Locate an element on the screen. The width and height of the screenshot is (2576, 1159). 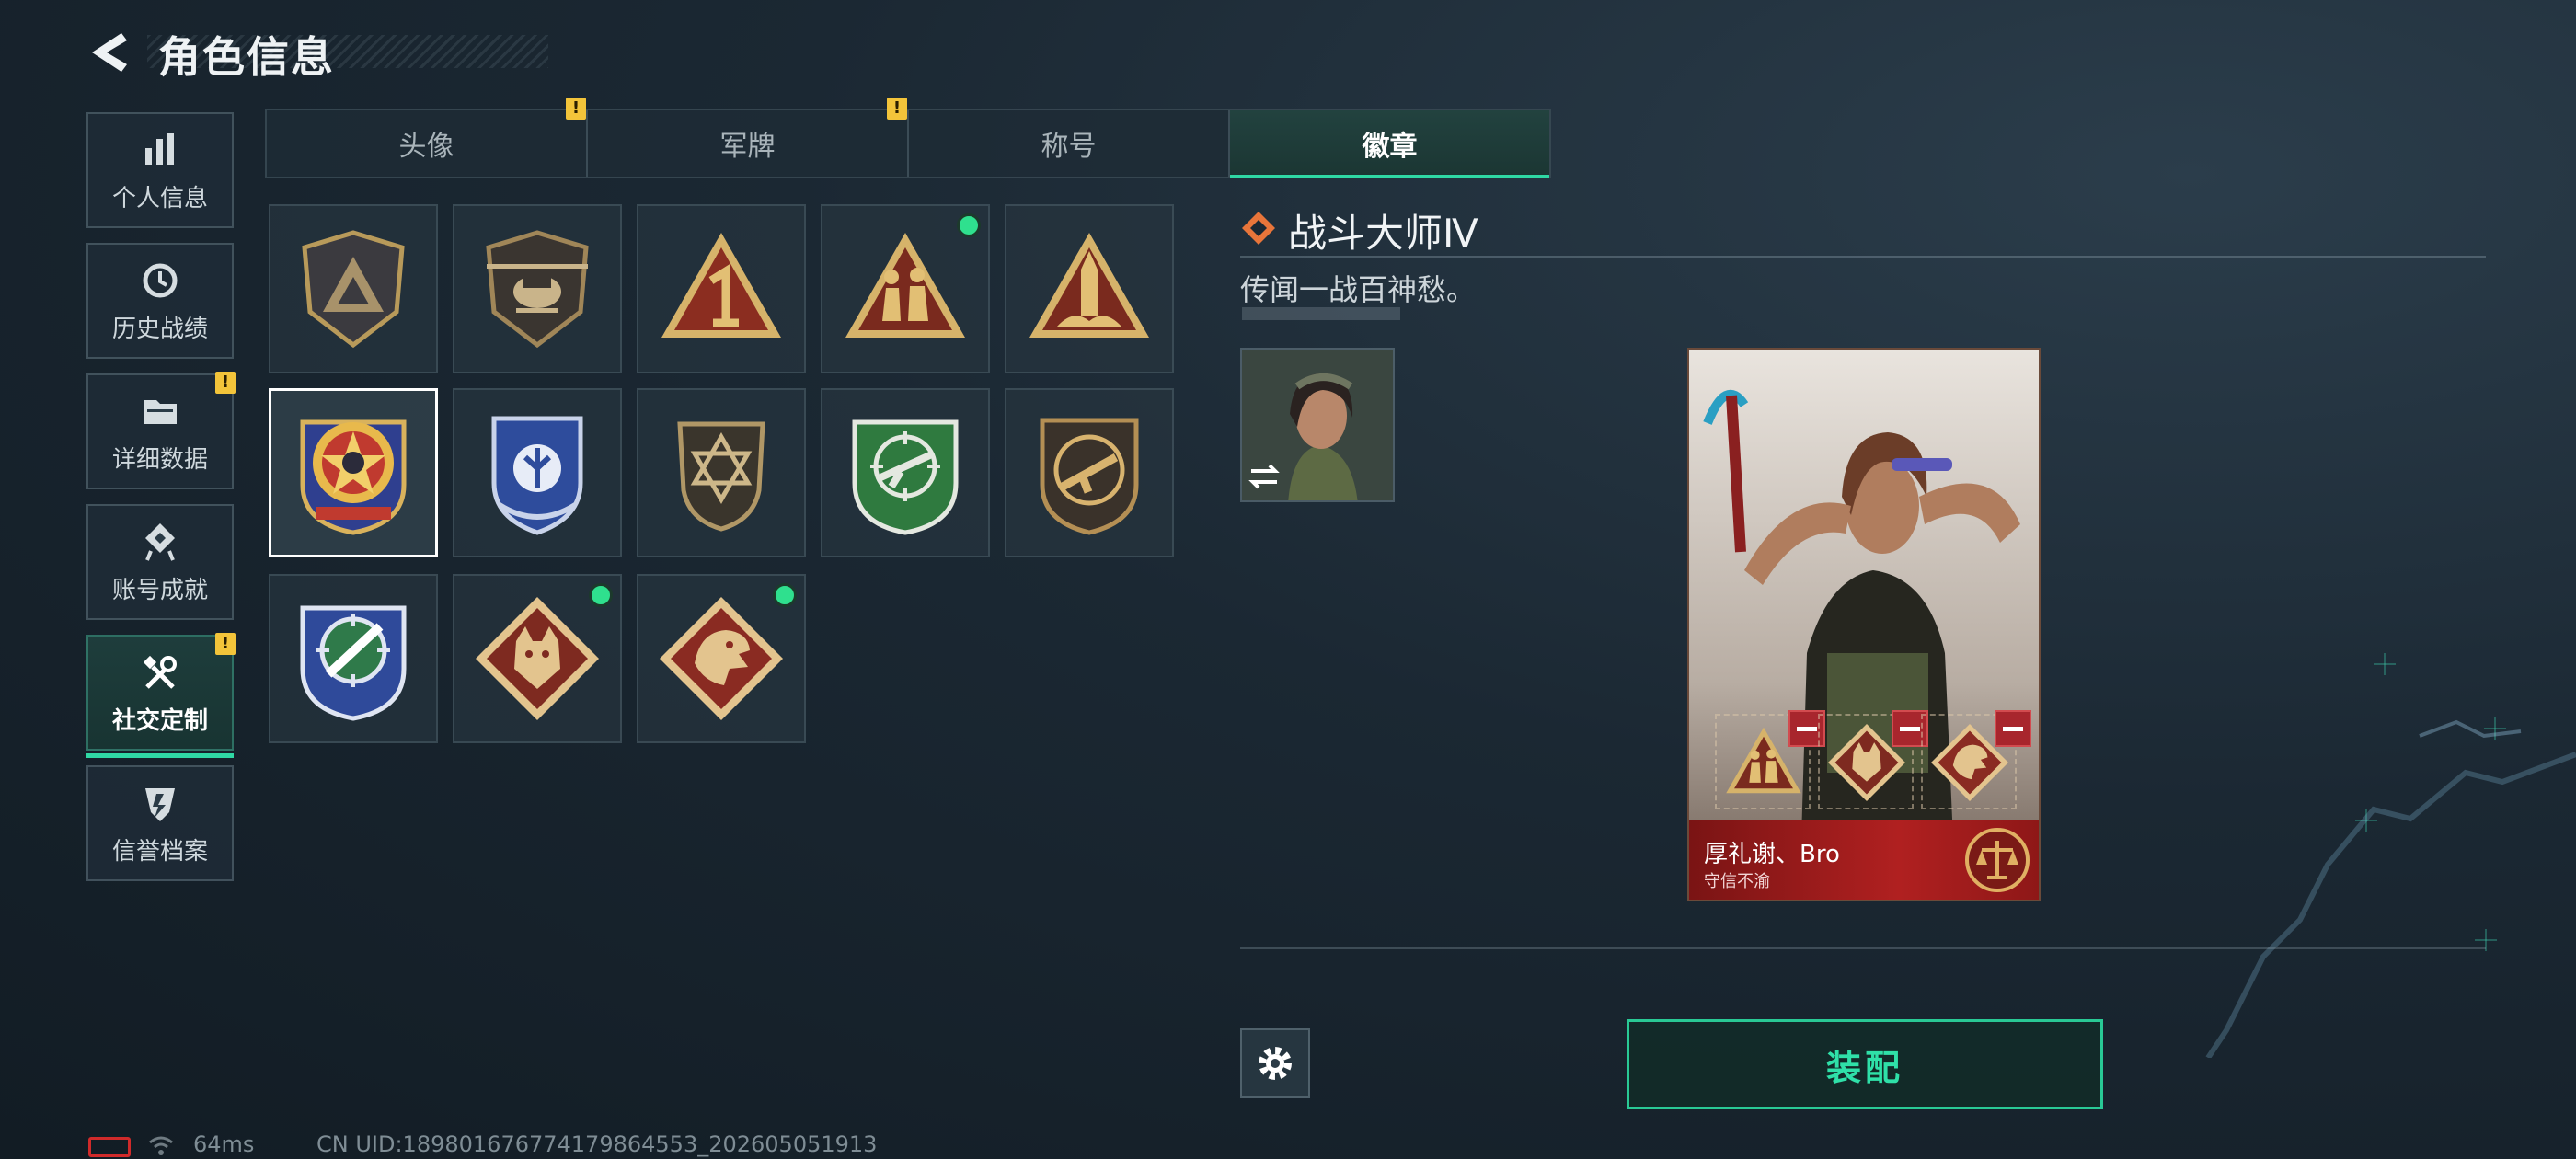
gear-icon is located at coordinates (1275, 1063).